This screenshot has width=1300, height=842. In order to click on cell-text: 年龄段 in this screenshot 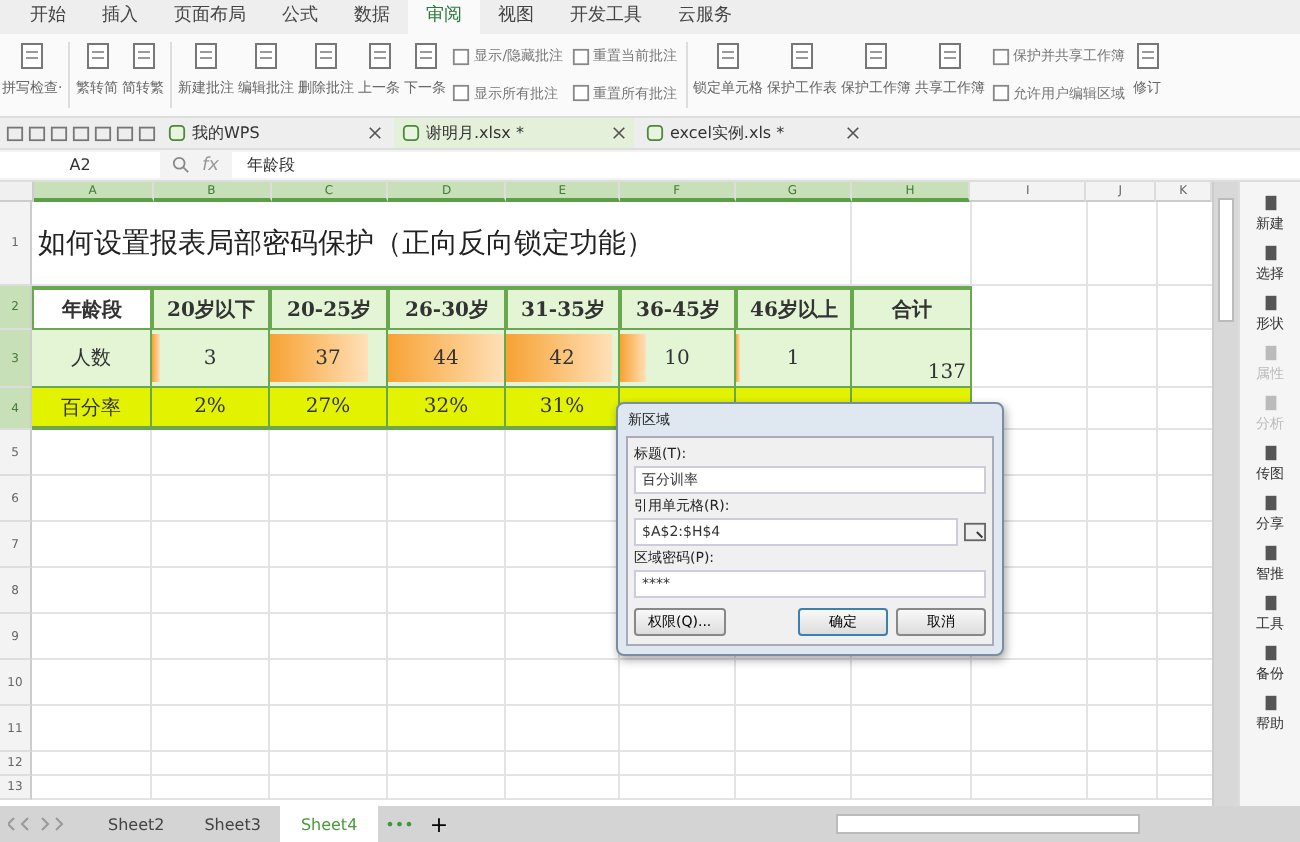, I will do `click(92, 310)`.